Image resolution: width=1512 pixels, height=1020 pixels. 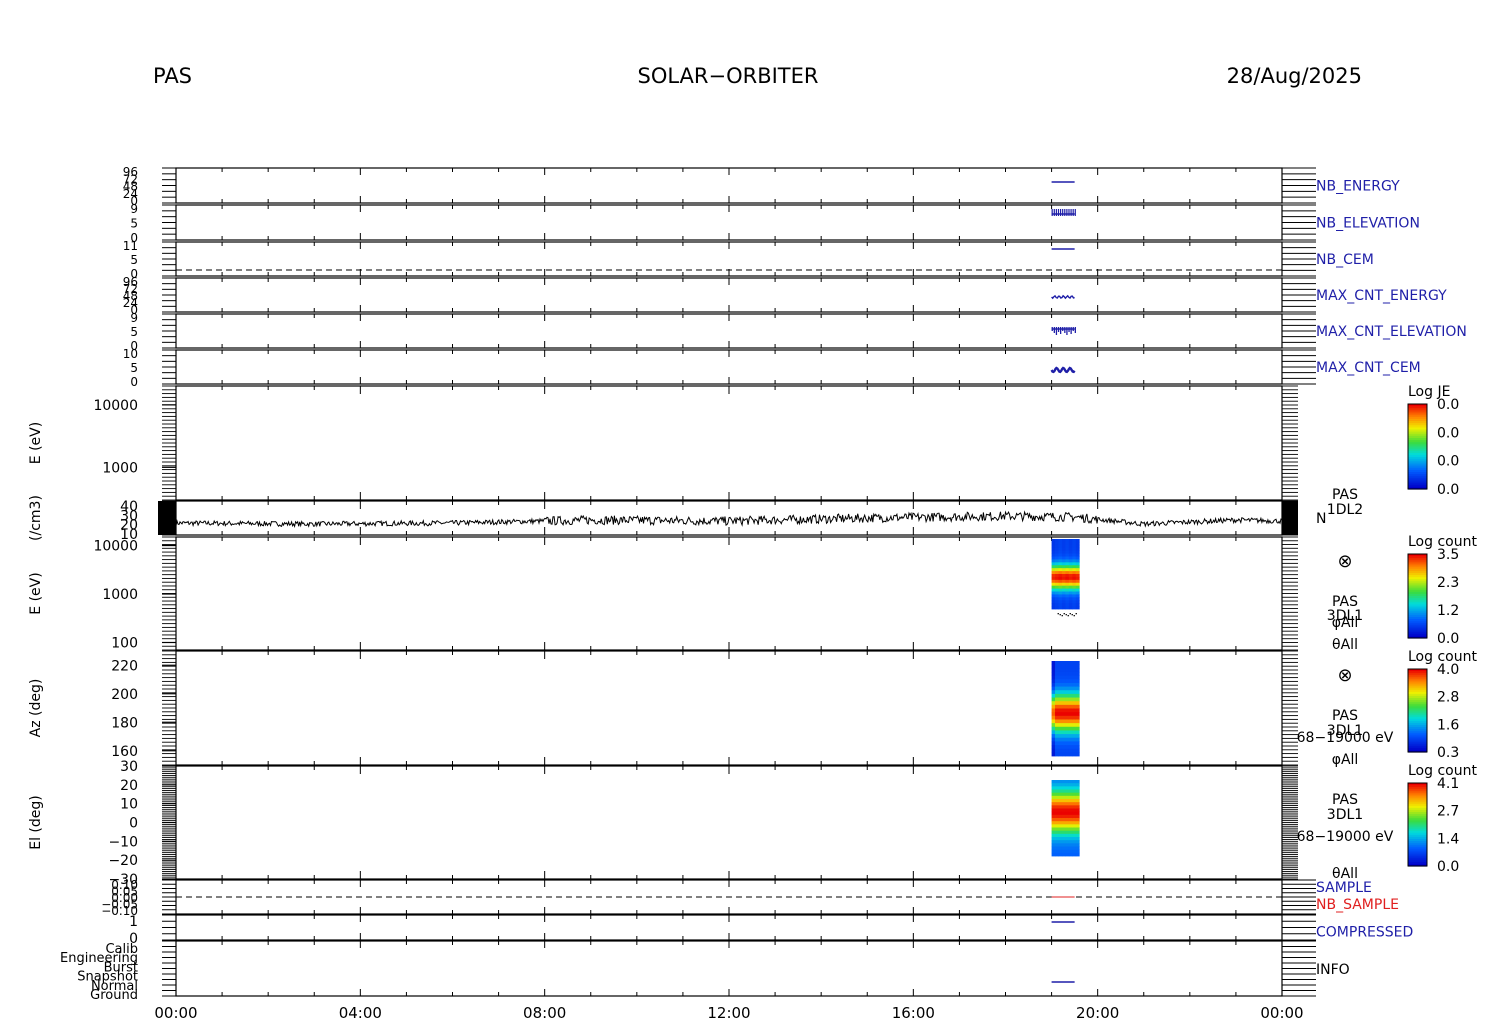 I want to click on energy-3dl1-colorbar-label: 1.2, so click(x=1448, y=611).